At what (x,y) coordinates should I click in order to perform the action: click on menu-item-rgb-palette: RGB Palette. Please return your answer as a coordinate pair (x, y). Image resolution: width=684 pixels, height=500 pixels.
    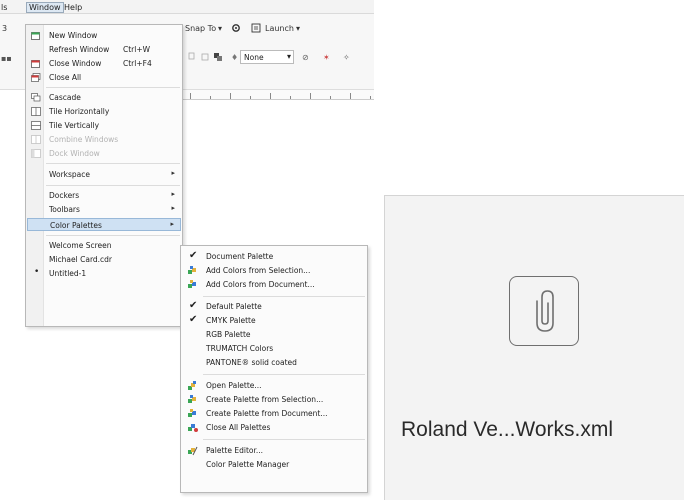
    Looking at the image, I should click on (274, 335).